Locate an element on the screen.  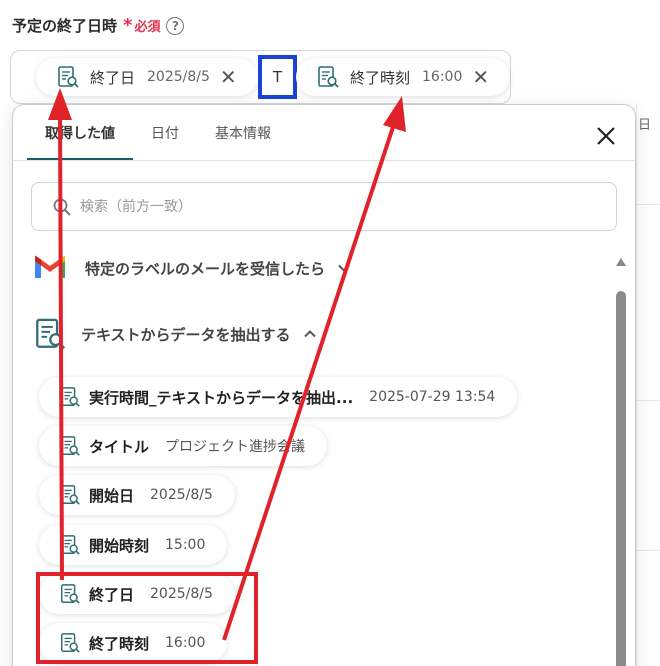
group-gmail-trigger: 特定のラベルのメールを受信したら is located at coordinates (192, 268).